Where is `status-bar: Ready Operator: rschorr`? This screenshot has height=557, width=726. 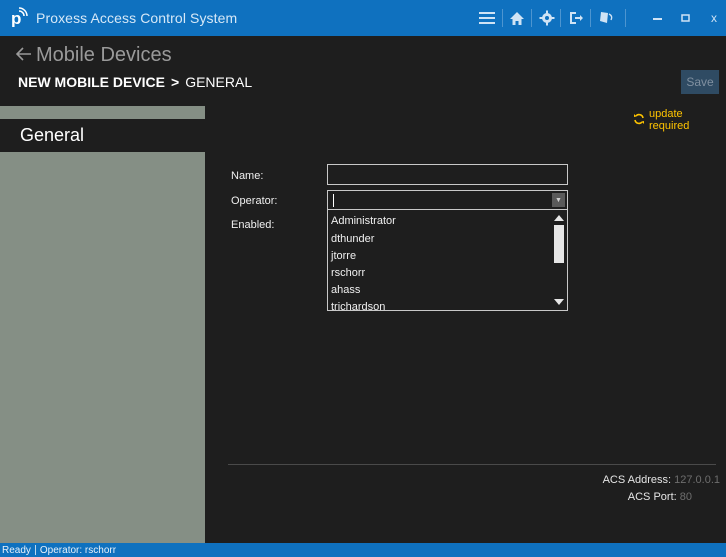 status-bar: Ready Operator: rschorr is located at coordinates (363, 550).